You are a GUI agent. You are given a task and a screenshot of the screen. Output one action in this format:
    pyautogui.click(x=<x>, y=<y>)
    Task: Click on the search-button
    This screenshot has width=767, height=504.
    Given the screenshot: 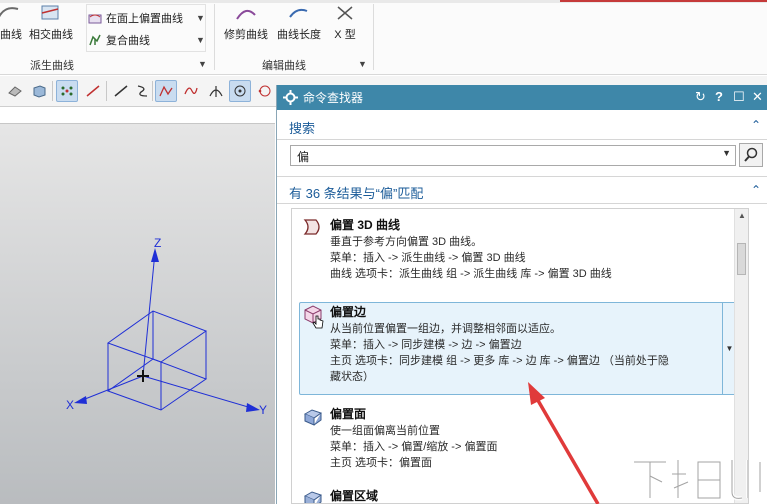 What is the action you would take?
    pyautogui.click(x=751, y=155)
    